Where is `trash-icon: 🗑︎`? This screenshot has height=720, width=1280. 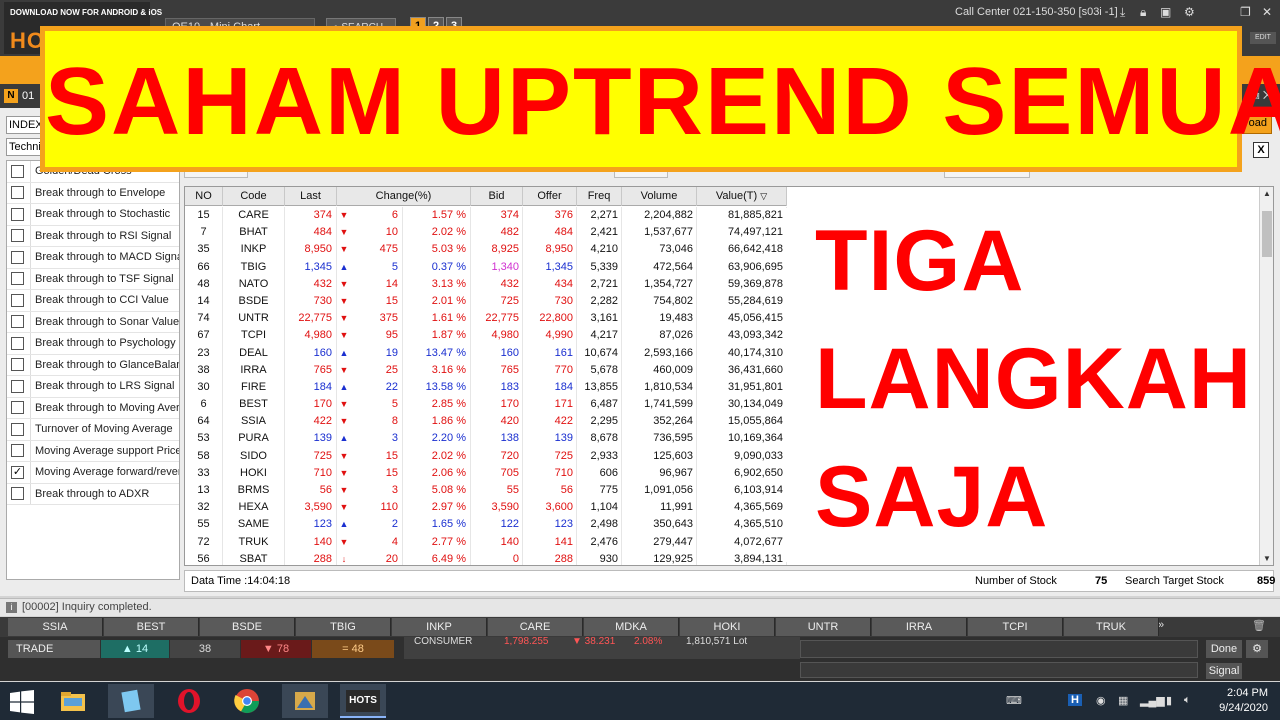
trash-icon: 🗑︎ is located at coordinates (1259, 625).